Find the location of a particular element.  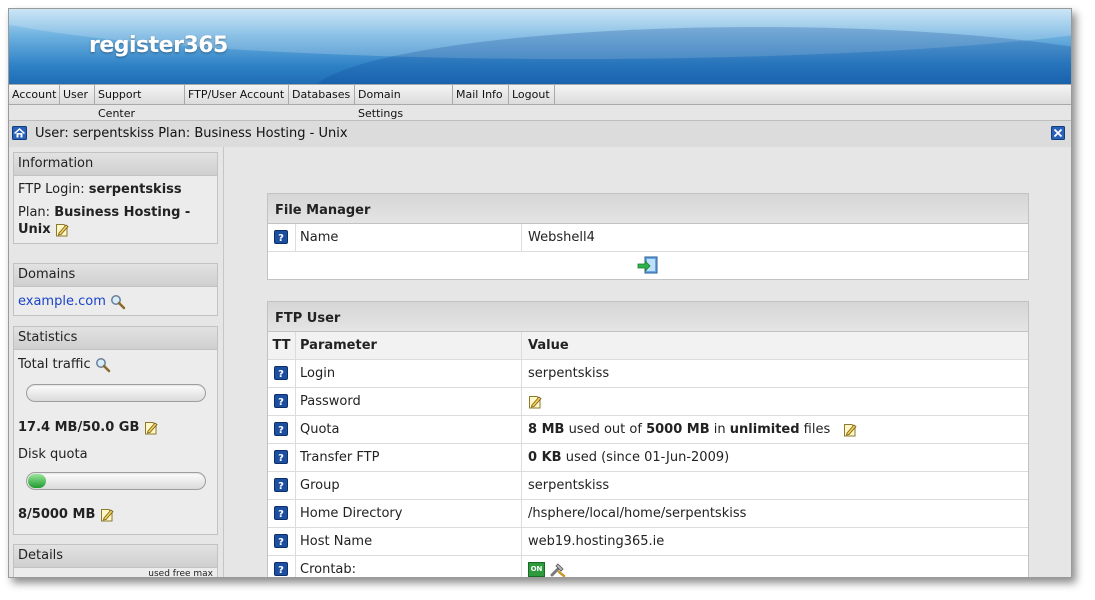

disk-progress-fill is located at coordinates (36, 481).